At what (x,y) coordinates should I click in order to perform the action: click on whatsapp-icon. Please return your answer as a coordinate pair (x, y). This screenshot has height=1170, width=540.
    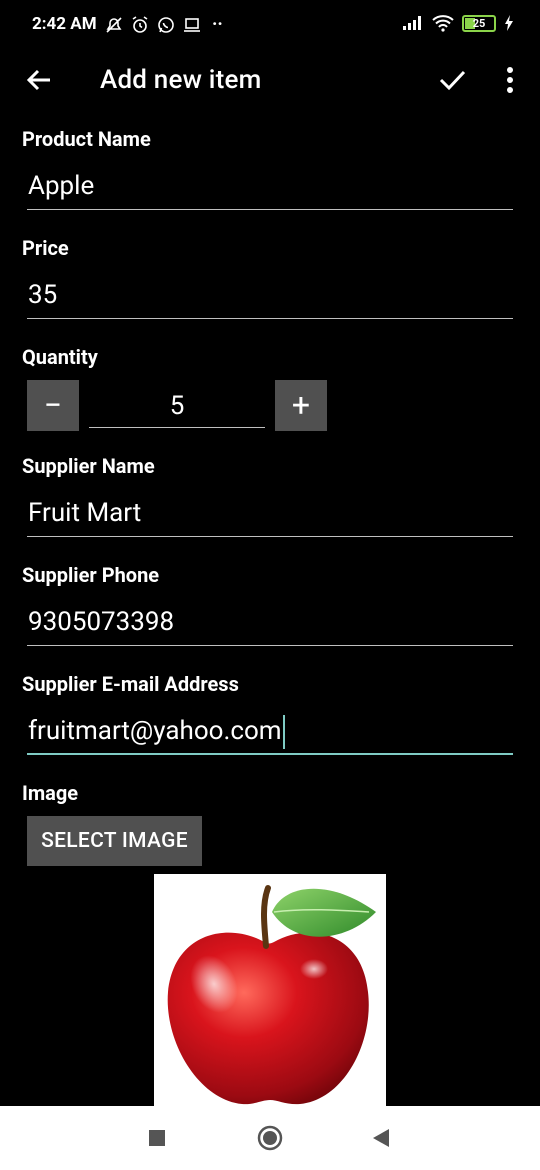
    Looking at the image, I should click on (166, 24).